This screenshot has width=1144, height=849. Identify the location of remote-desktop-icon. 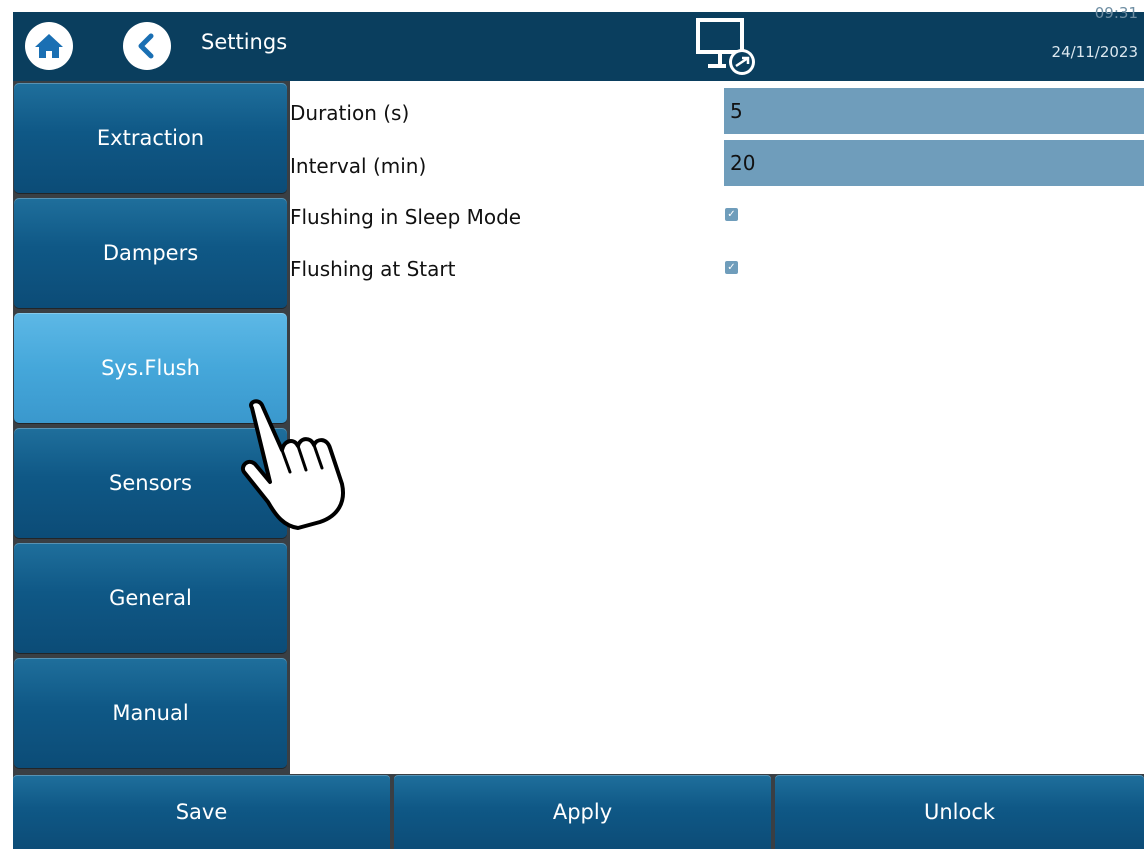
(728, 48).